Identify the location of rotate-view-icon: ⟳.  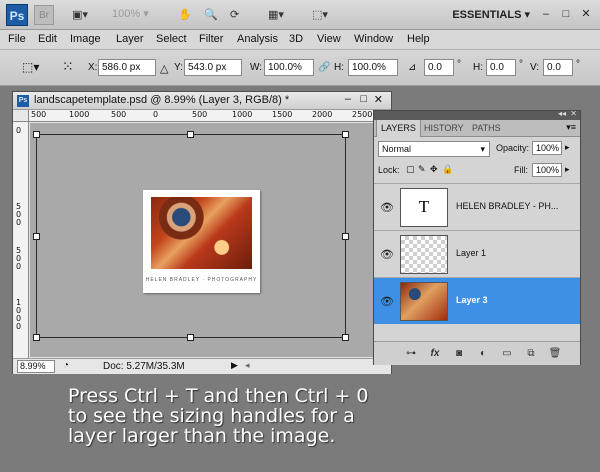
(234, 15).